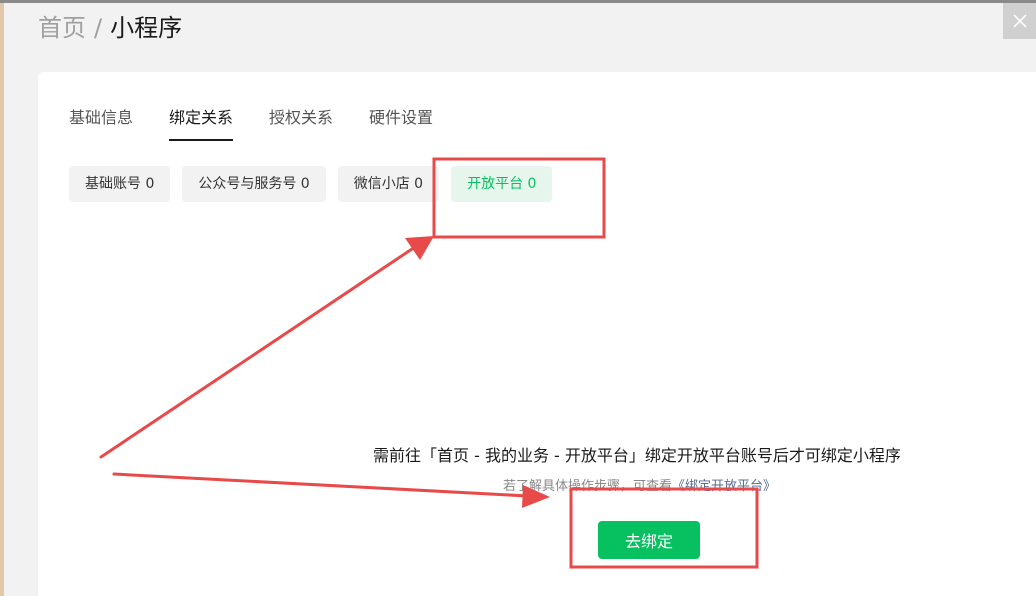 The image size is (1036, 596). What do you see at coordinates (388, 184) in the screenshot?
I see `subtab-wechat-shop: 微信小店 0` at bounding box center [388, 184].